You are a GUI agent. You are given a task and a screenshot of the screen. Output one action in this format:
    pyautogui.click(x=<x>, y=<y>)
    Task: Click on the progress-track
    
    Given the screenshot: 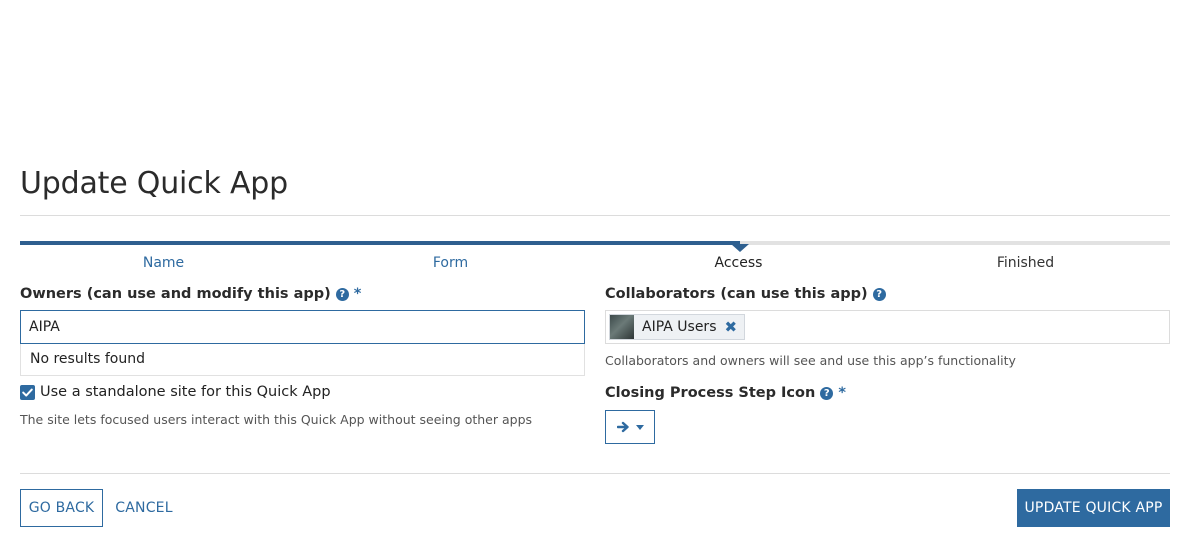 What is the action you would take?
    pyautogui.click(x=595, y=246)
    